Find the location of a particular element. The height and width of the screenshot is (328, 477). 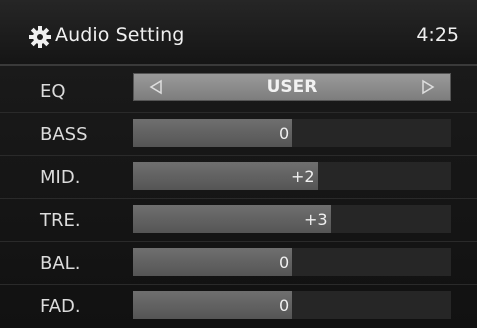

bass-label: BASS is located at coordinates (64, 134).